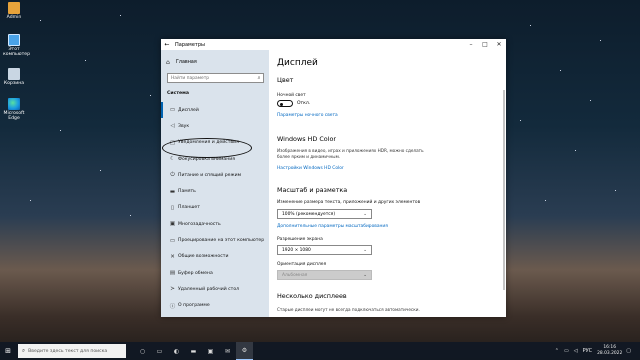 The width and height of the screenshot is (640, 360). I want to click on night-light-state: Откл., so click(304, 103).